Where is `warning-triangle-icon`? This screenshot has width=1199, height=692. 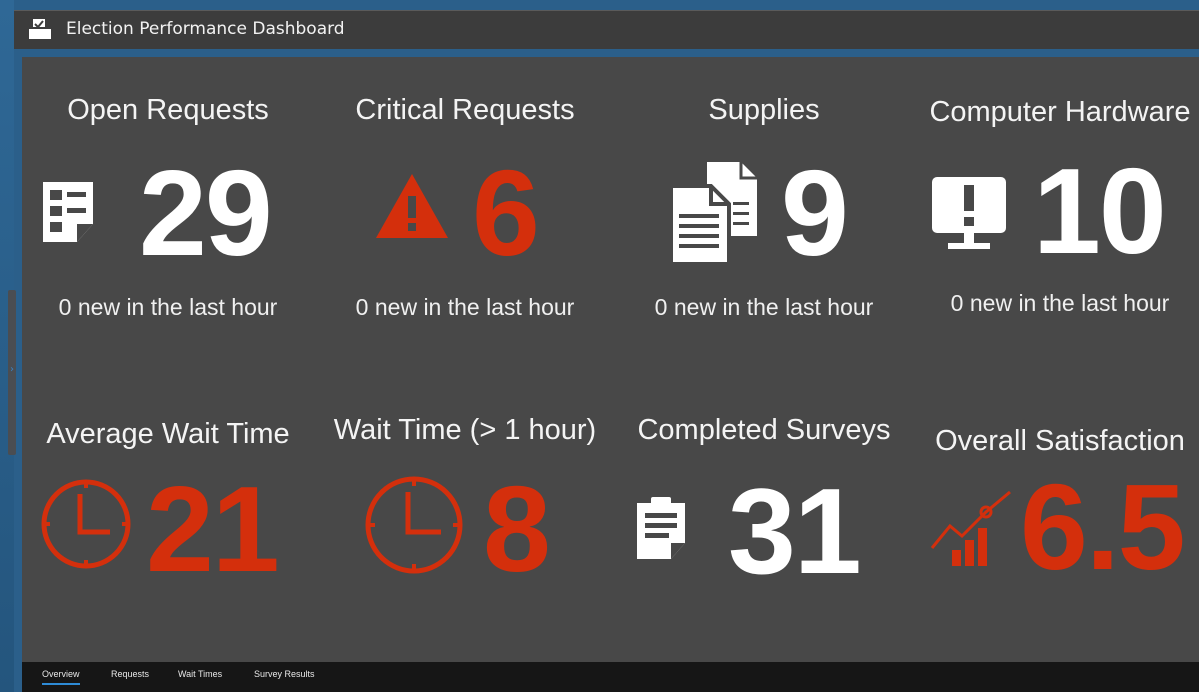 warning-triangle-icon is located at coordinates (412, 206).